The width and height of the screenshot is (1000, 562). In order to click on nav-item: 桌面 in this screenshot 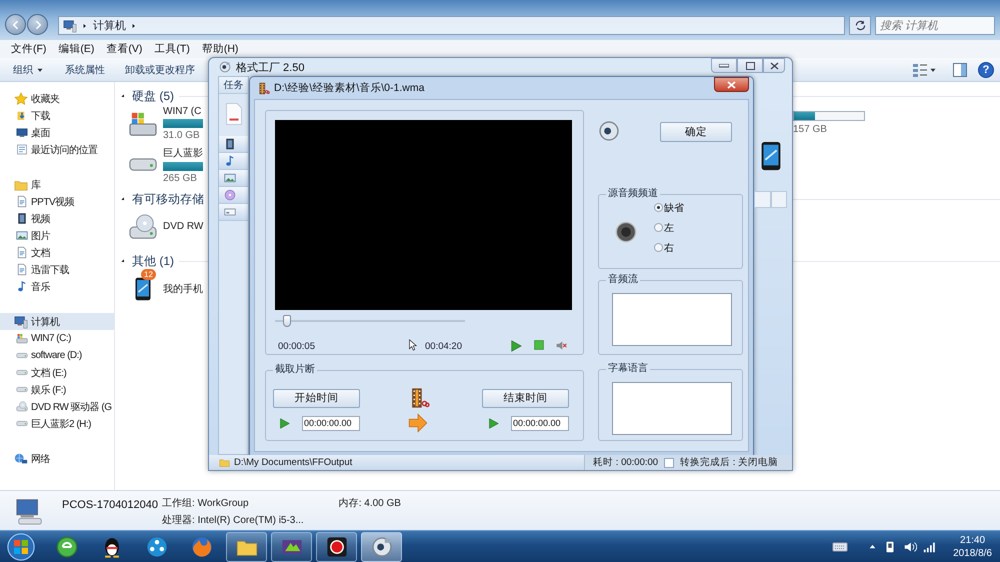, I will do `click(57, 132)`.